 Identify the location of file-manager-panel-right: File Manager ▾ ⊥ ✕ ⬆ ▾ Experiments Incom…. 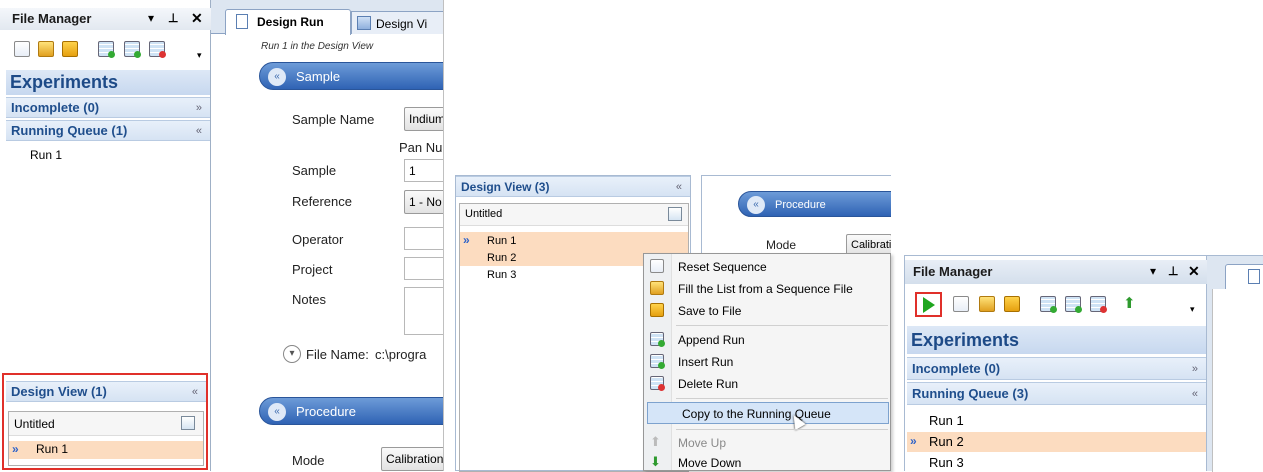
(1055, 363).